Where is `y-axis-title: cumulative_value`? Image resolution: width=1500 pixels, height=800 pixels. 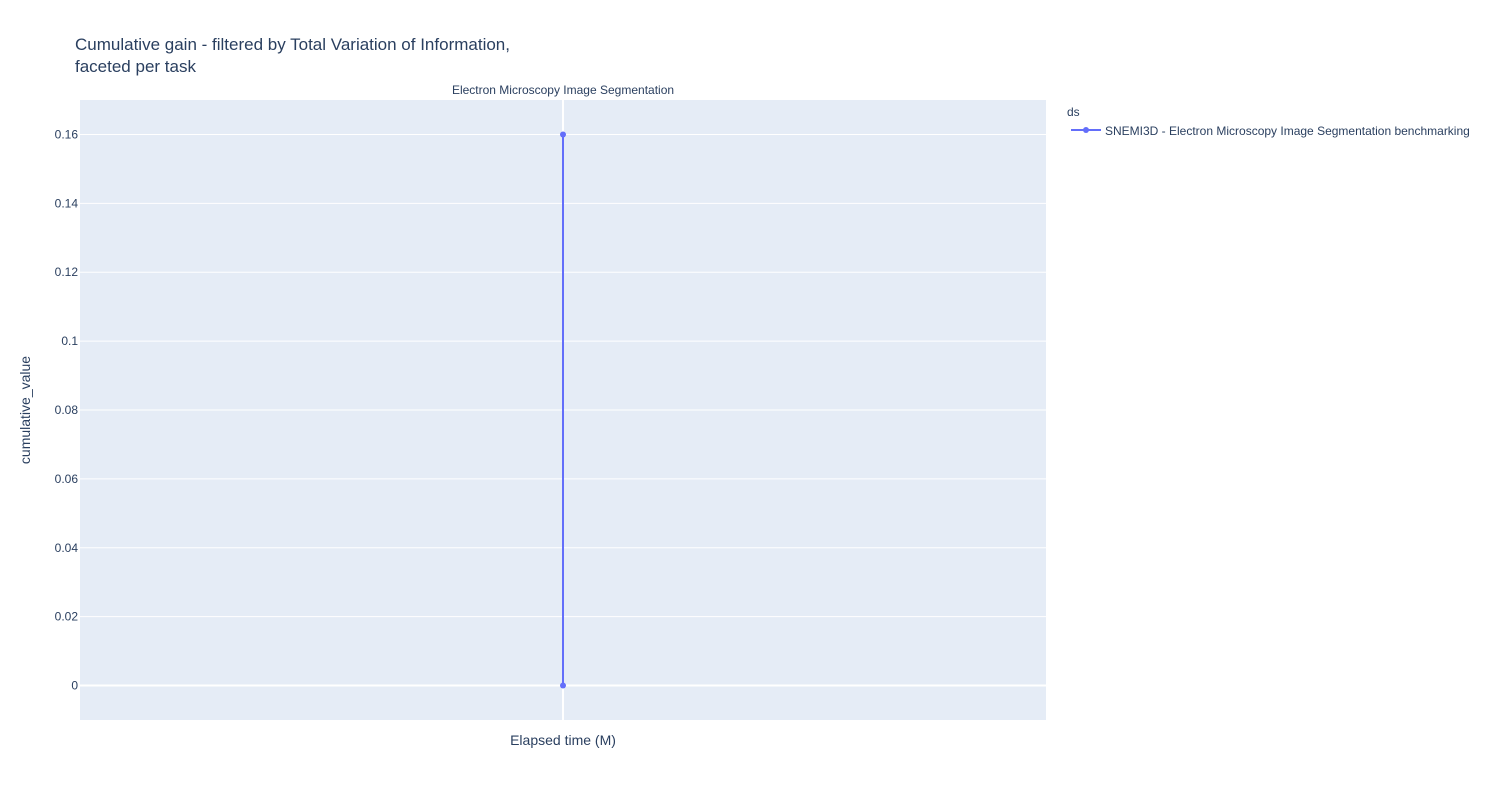 y-axis-title: cumulative_value is located at coordinates (25, 410).